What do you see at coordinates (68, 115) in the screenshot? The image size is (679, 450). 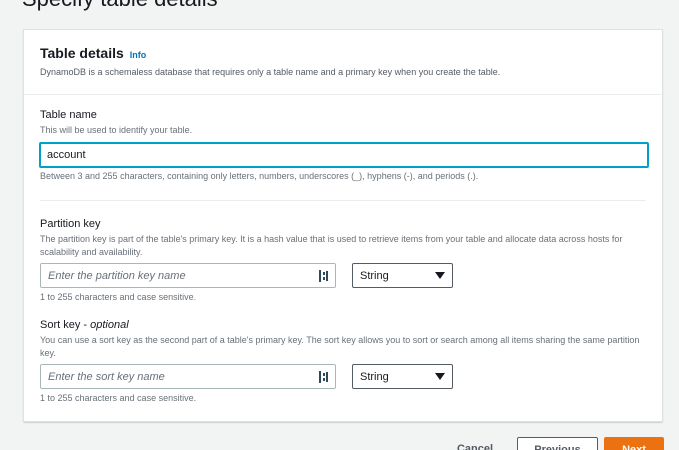 I see `table-name-label: Table name` at bounding box center [68, 115].